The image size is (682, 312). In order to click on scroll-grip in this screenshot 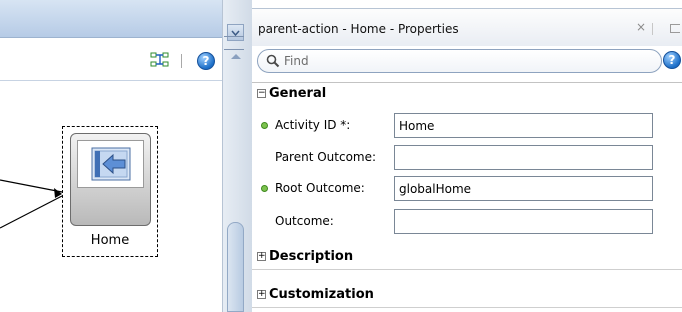, I will do `click(234, 43)`.